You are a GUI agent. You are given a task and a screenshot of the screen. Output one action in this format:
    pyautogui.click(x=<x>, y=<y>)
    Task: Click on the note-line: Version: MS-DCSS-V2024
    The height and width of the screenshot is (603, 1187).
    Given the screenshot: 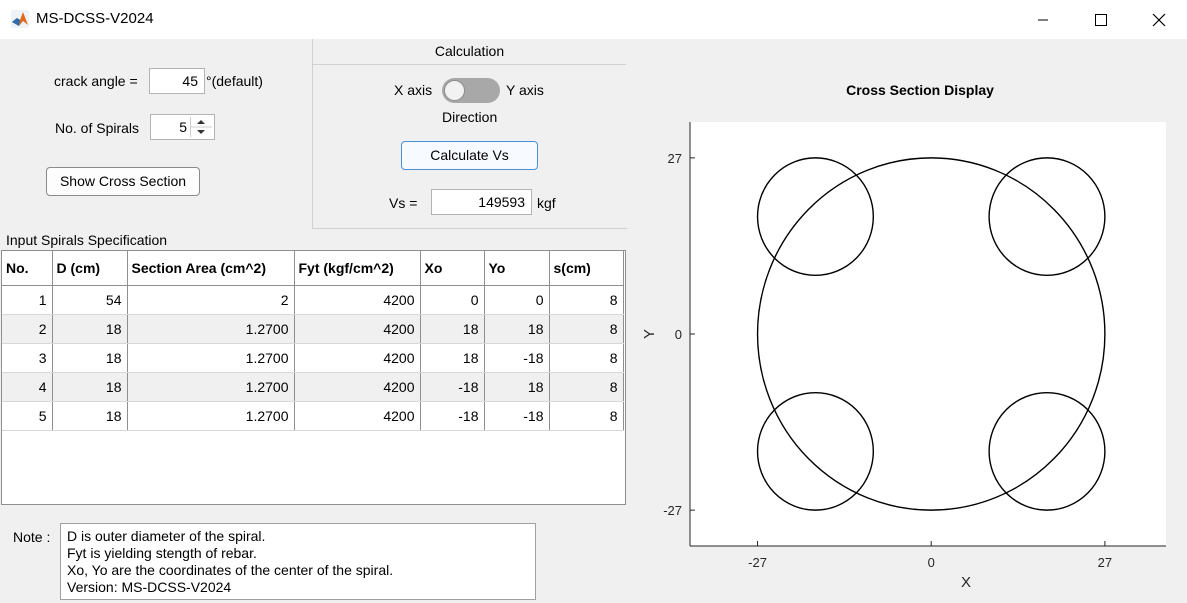 What is the action you would take?
    pyautogui.click(x=149, y=587)
    